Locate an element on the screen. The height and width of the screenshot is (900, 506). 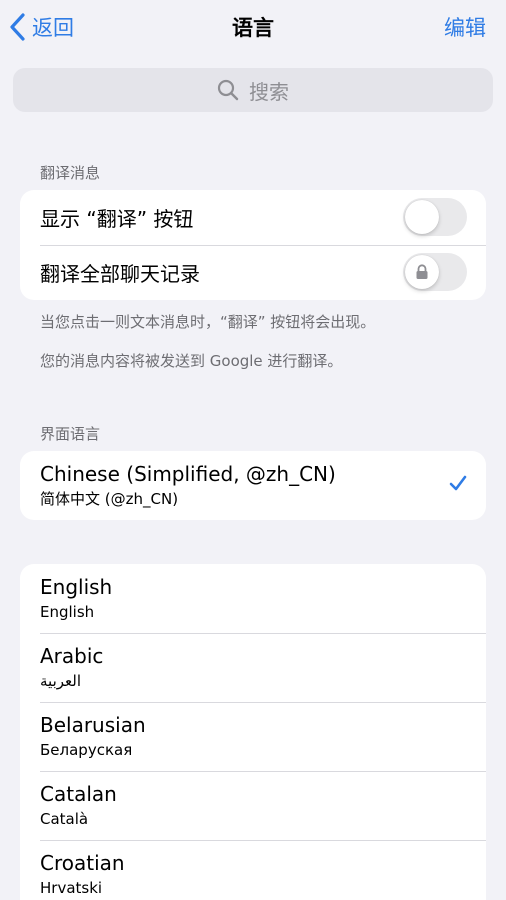
language-name: English is located at coordinates (76, 587).